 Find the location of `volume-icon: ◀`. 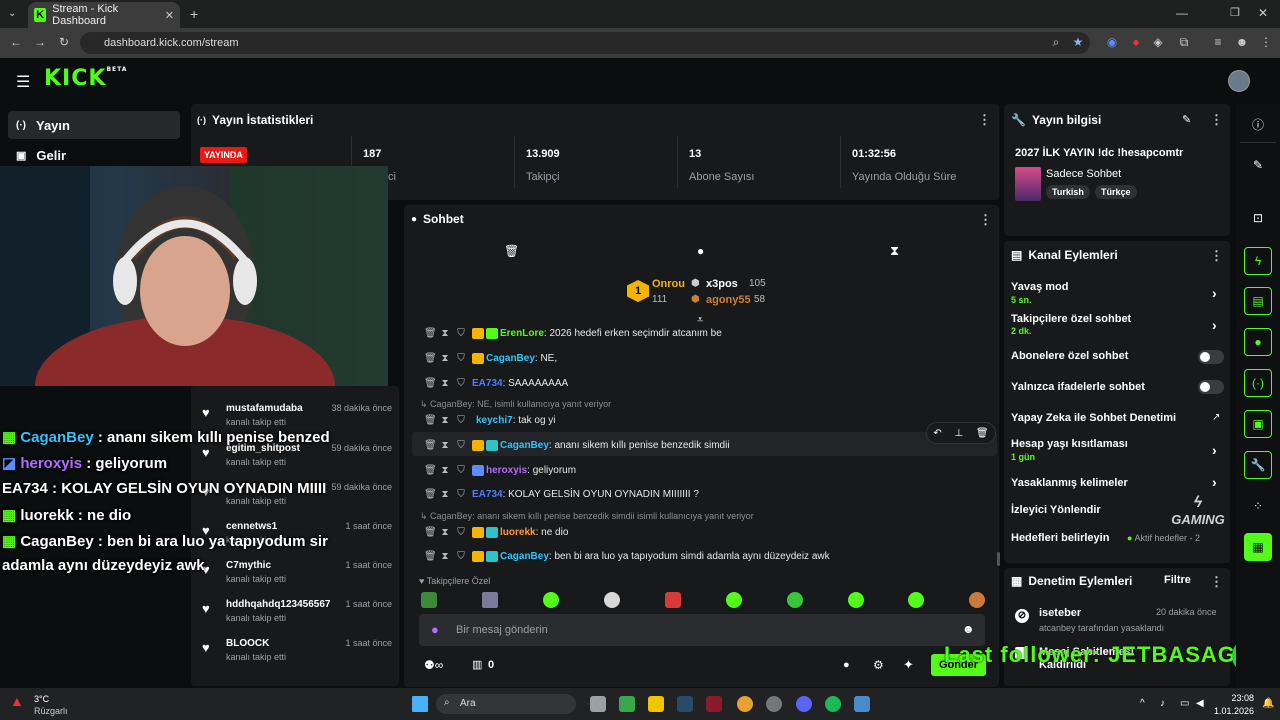

volume-icon: ◀ is located at coordinates (1200, 703).